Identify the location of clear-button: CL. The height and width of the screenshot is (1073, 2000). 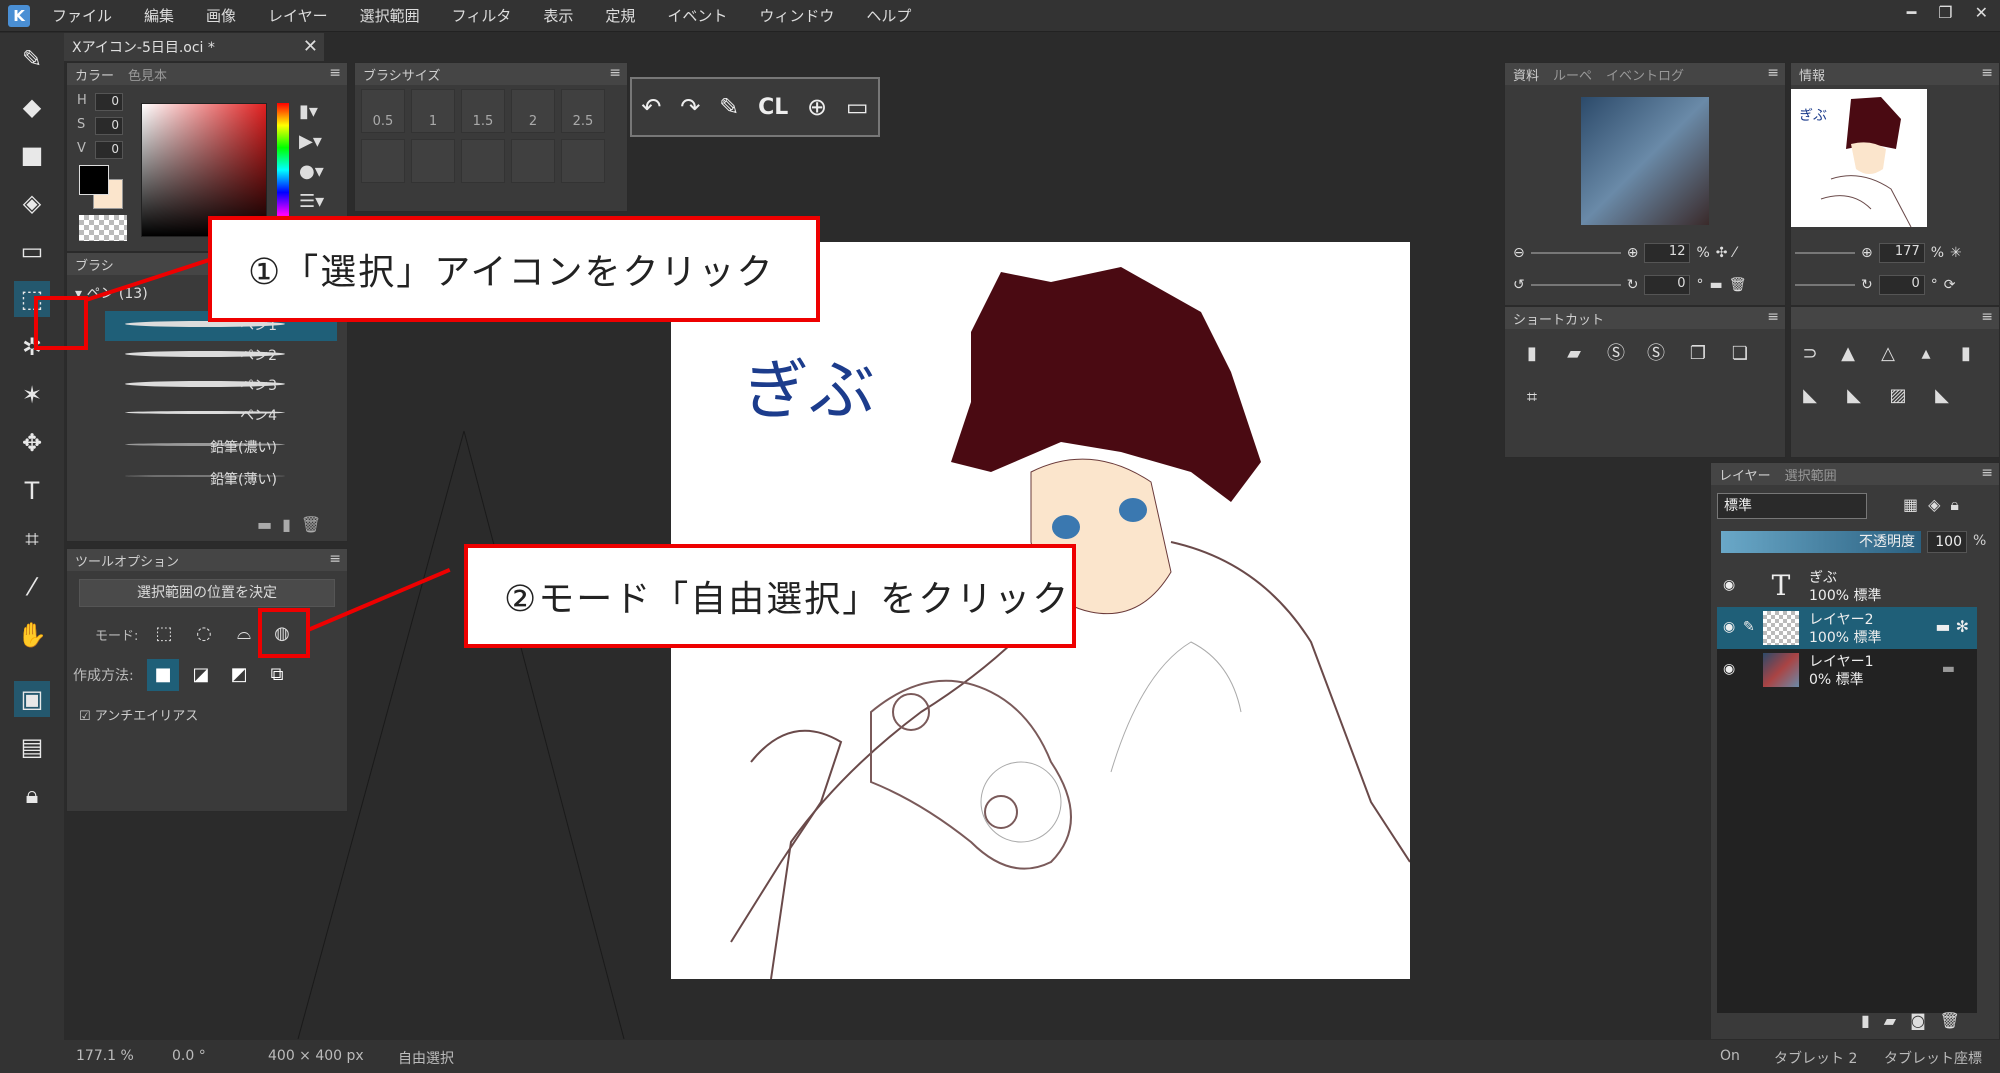
(773, 107).